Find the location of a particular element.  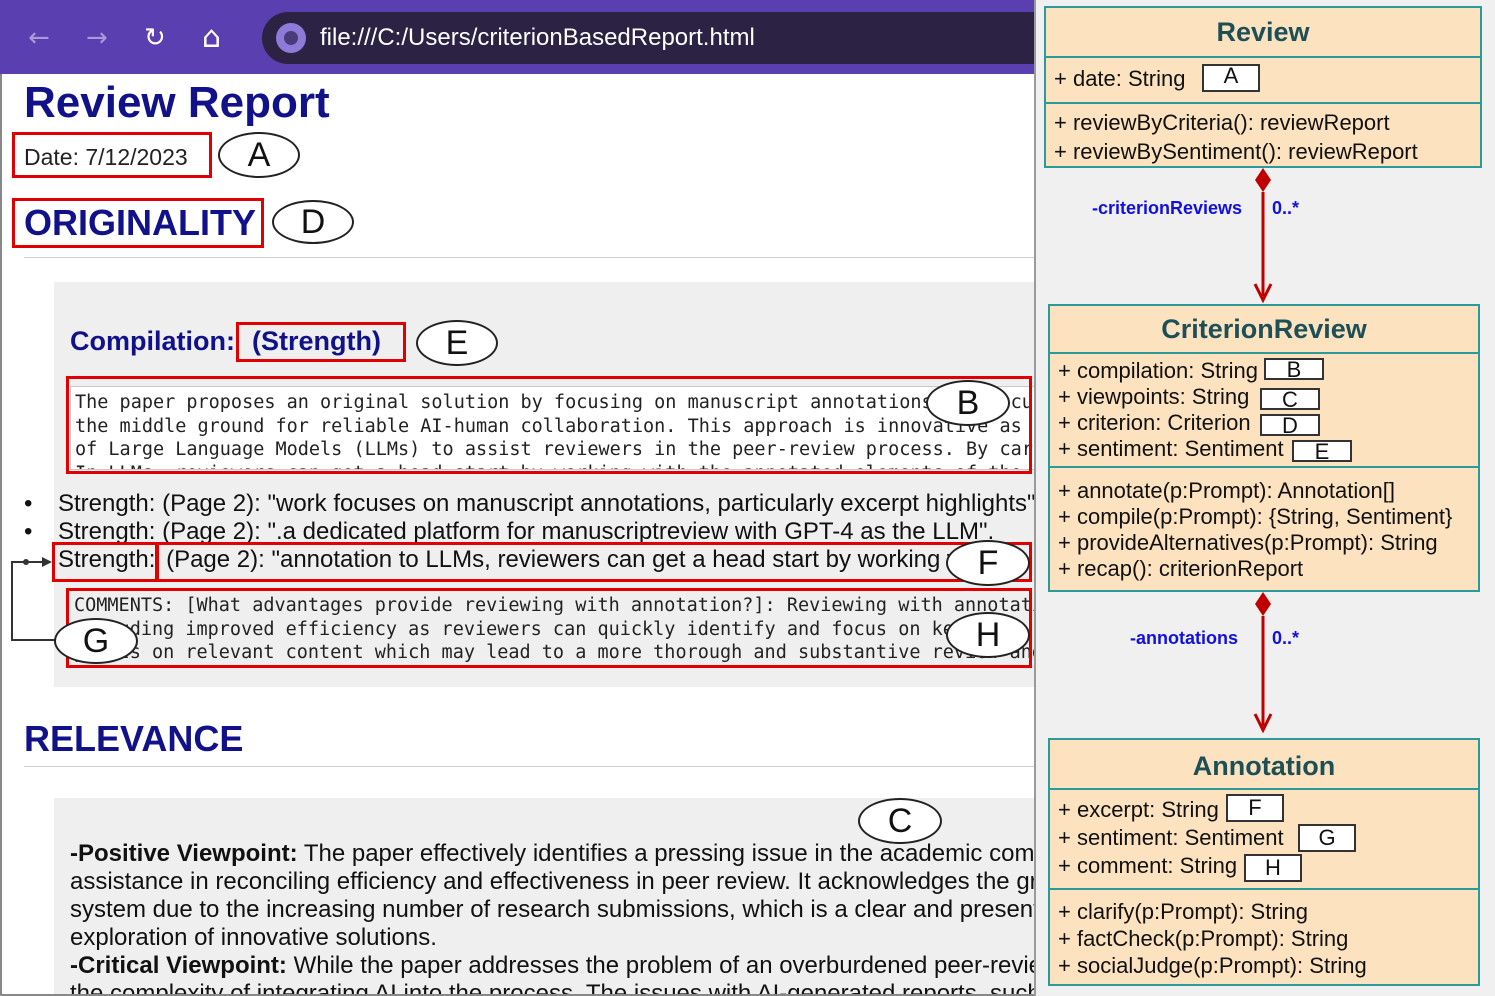

callout-g: G is located at coordinates (96, 641).